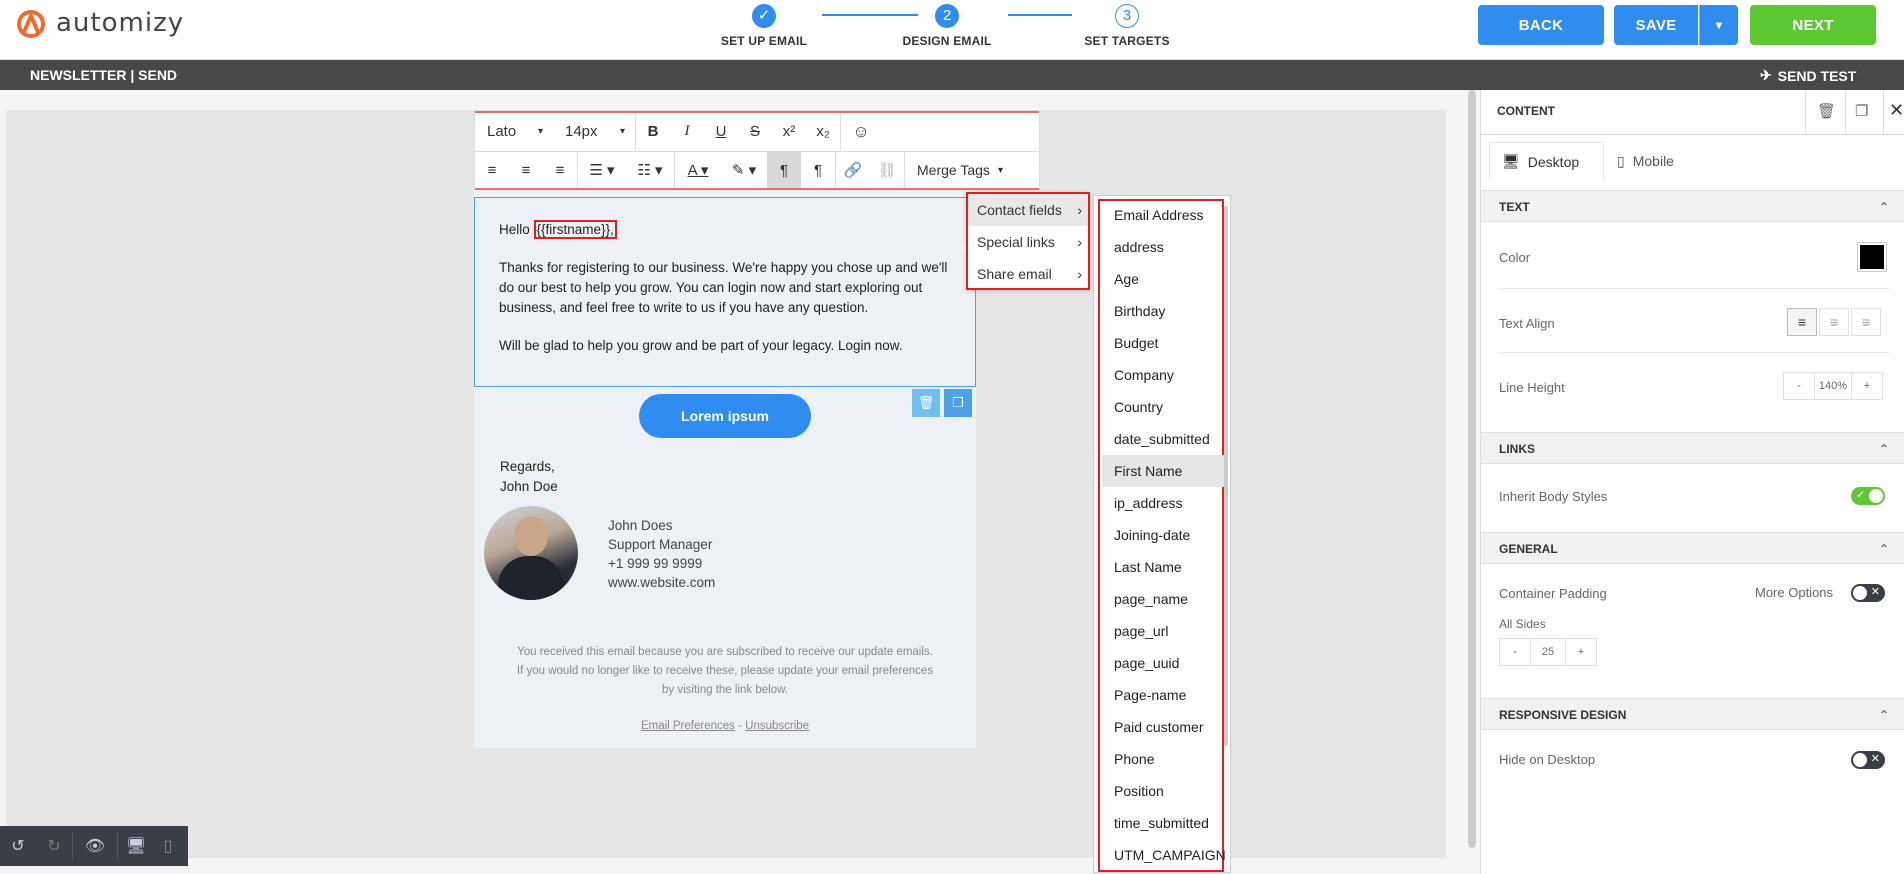  What do you see at coordinates (1546, 161) in the screenshot?
I see `tab-desktop: 🖥 Desktop` at bounding box center [1546, 161].